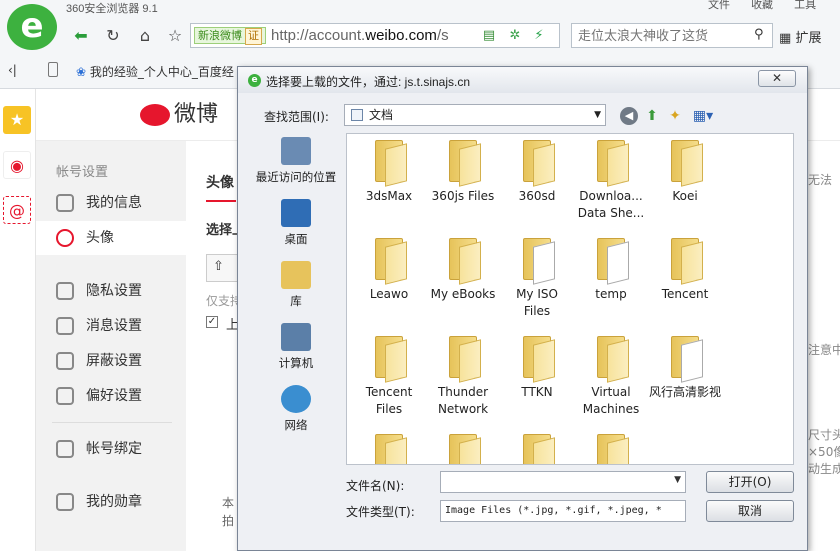 The image size is (840, 551). Describe the element at coordinates (318, 35) in the screenshot. I see `url-prefix: http://account.` at that location.